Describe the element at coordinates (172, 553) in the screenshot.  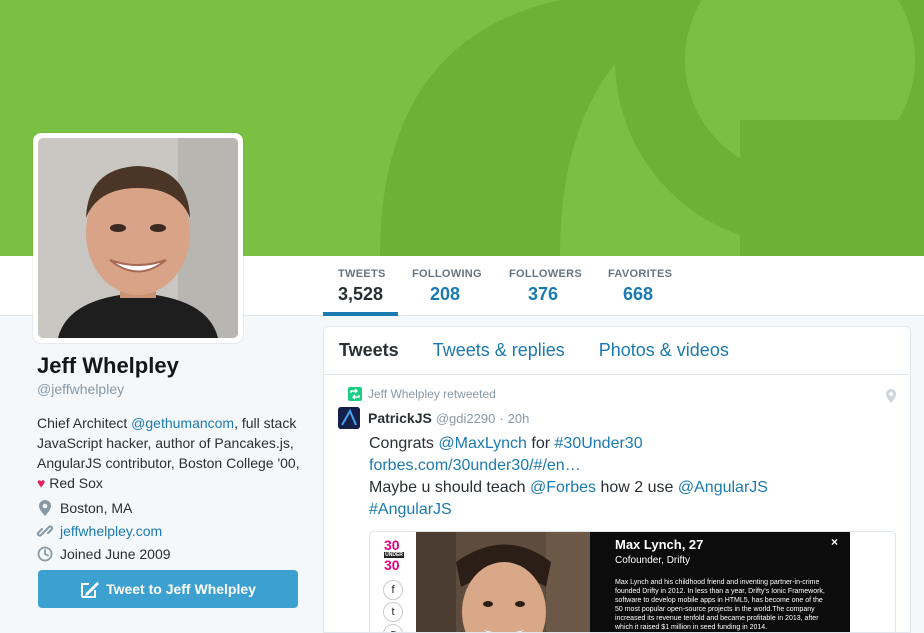
I see `profile-joined: Joined June 2009` at that location.